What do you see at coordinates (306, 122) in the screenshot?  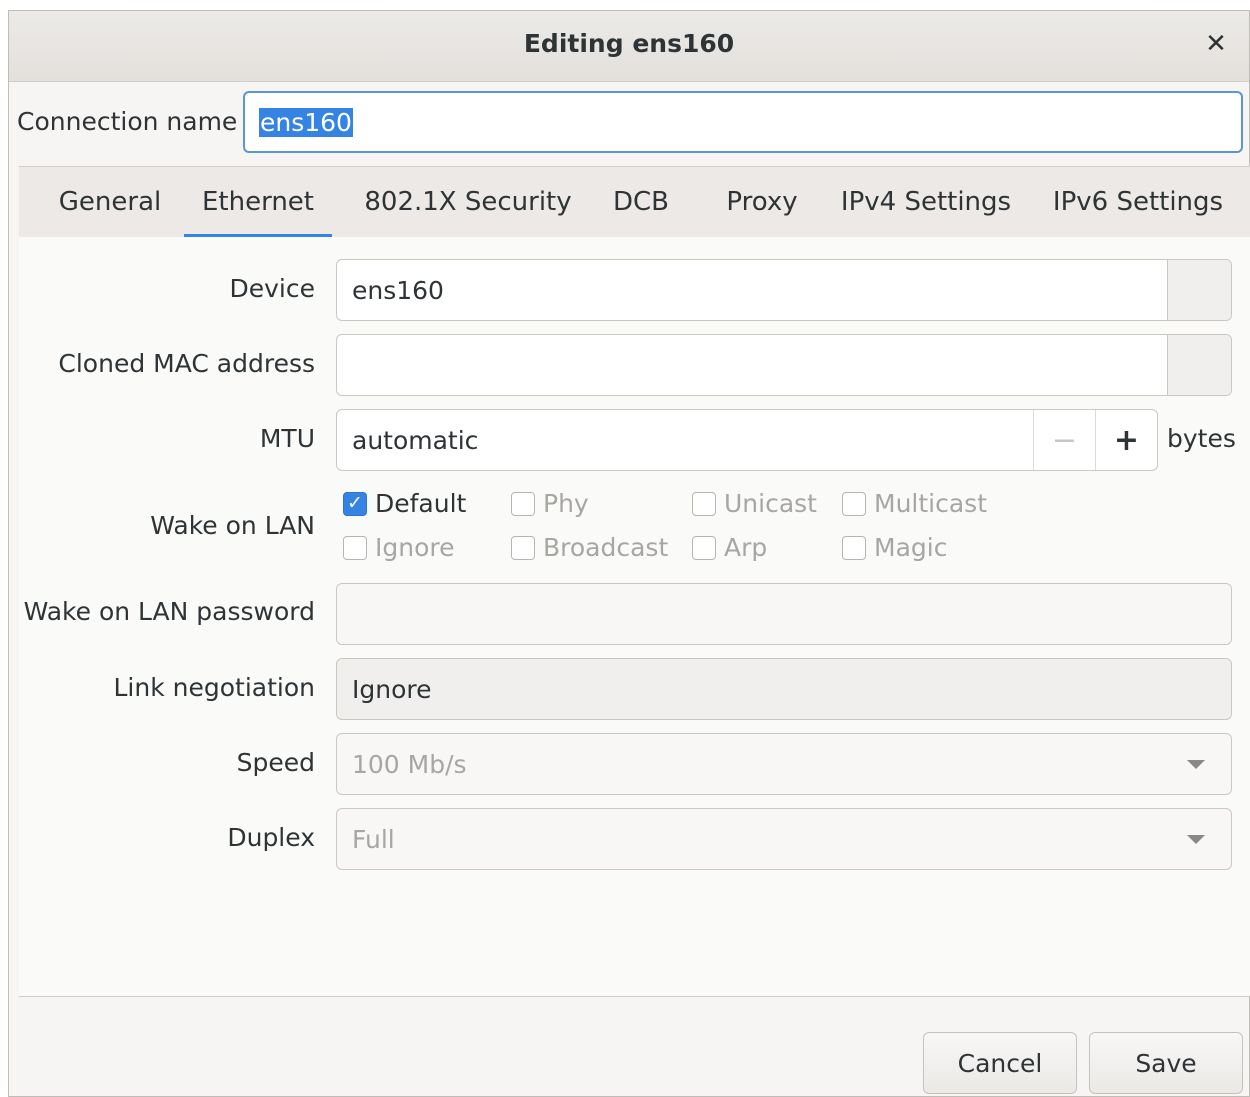 I see `connection-name-value: ens160` at bounding box center [306, 122].